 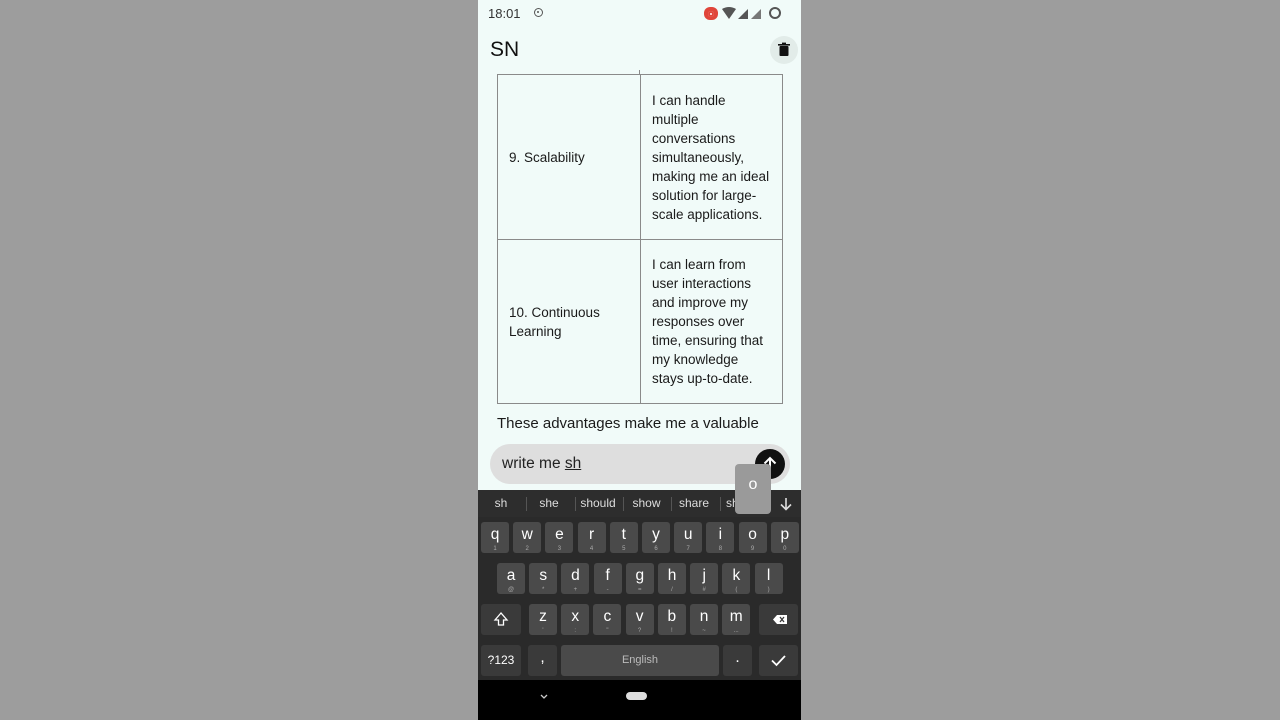 What do you see at coordinates (704, 578) in the screenshot?
I see `key-j: j #` at bounding box center [704, 578].